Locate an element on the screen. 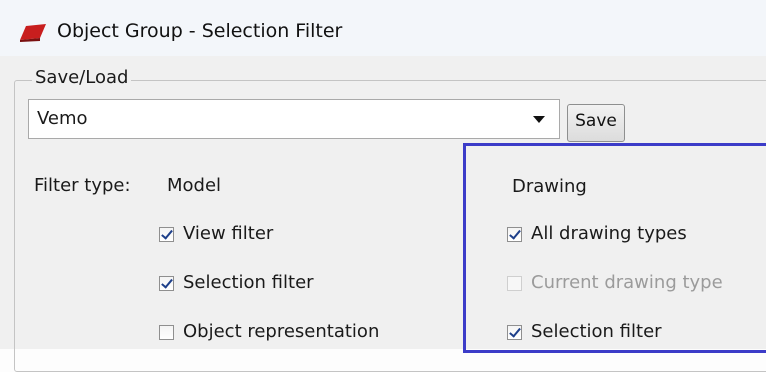 This screenshot has width=766, height=372. checkbox-label: View filter is located at coordinates (228, 233).